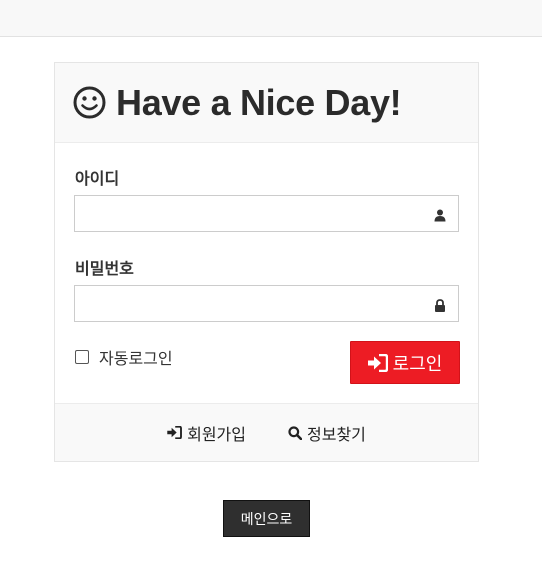 The height and width of the screenshot is (562, 542). What do you see at coordinates (295, 432) in the screenshot?
I see `search-icon` at bounding box center [295, 432].